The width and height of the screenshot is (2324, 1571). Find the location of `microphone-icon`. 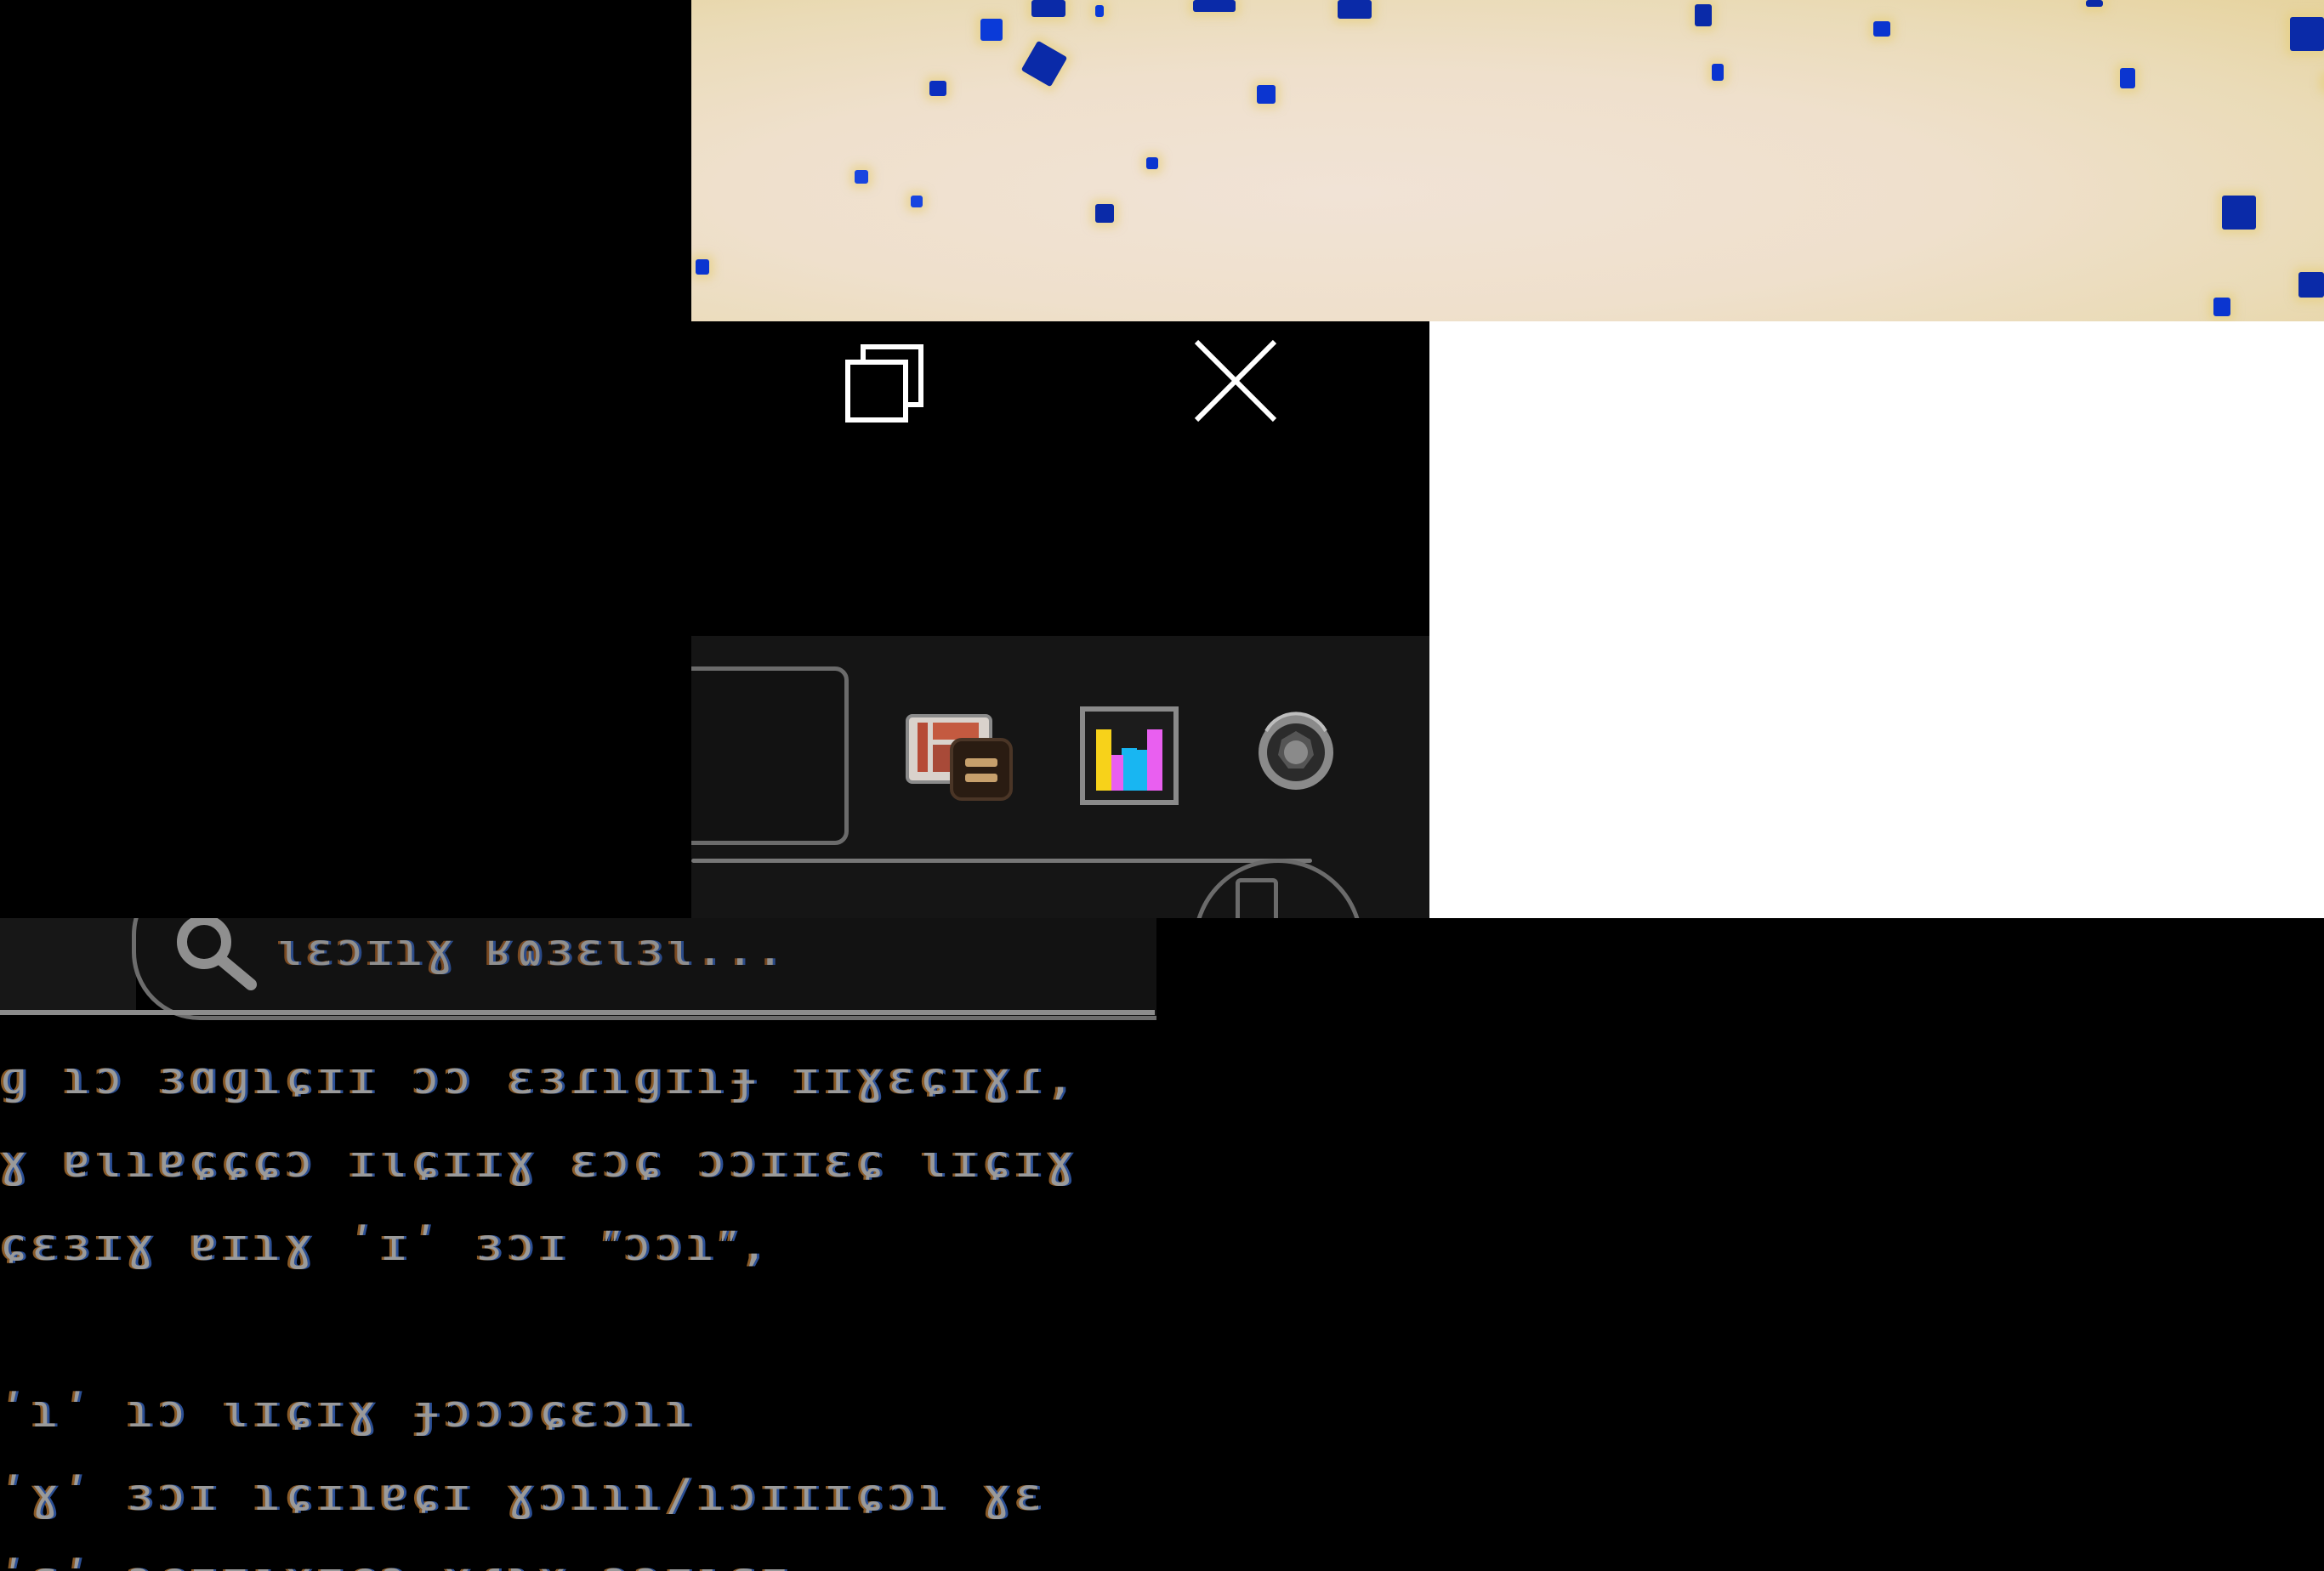

microphone-icon is located at coordinates (1257, 898).